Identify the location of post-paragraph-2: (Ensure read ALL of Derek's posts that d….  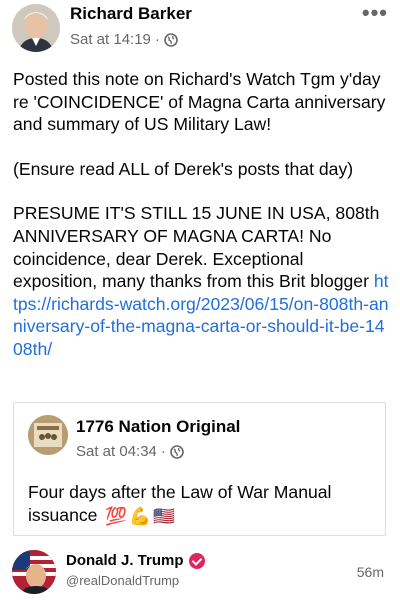
(183, 168).